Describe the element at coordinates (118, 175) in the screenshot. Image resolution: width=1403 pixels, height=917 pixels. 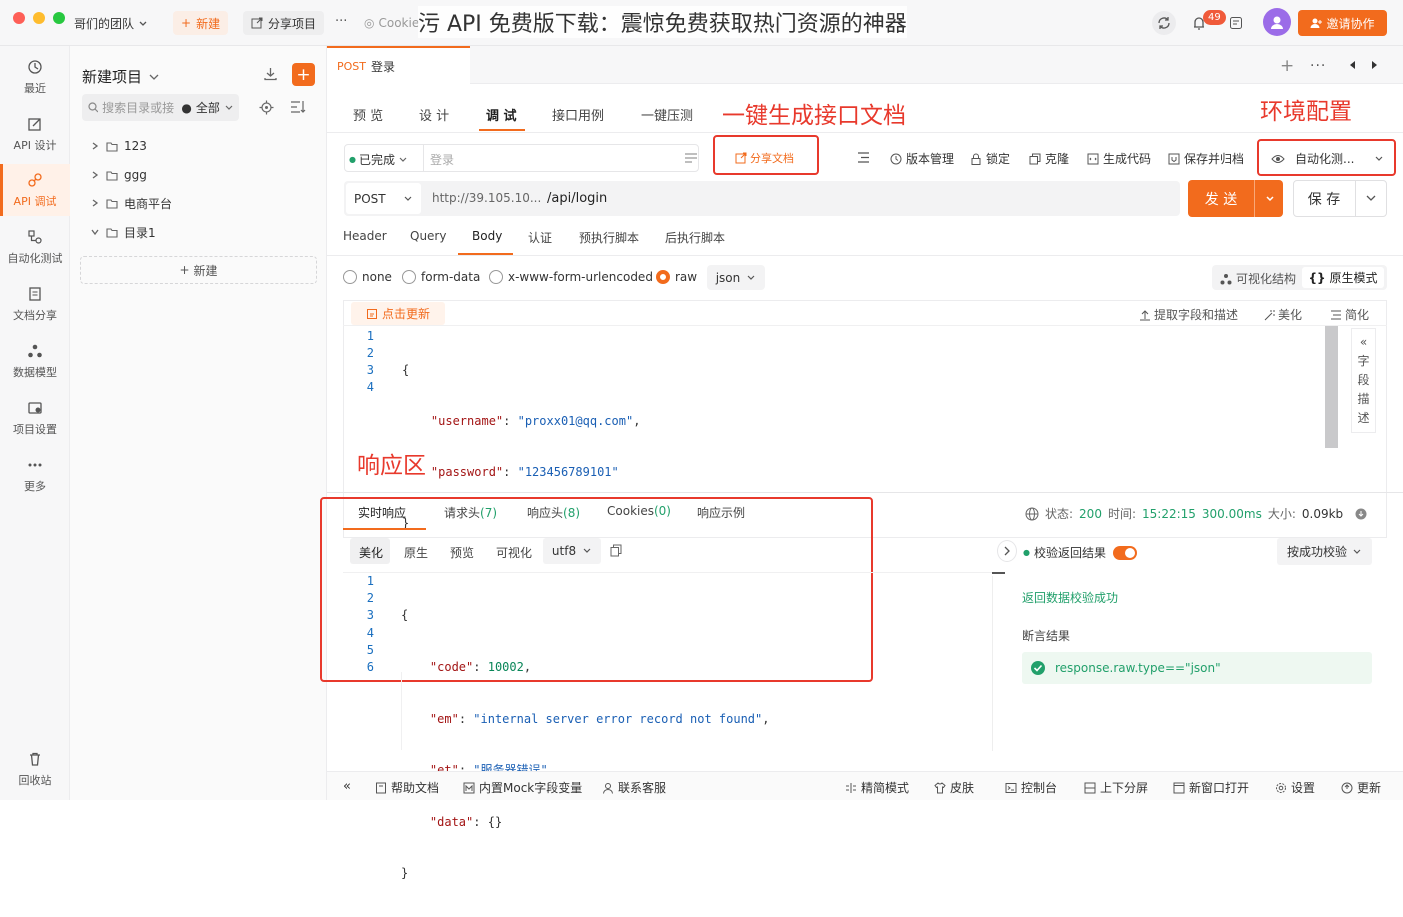
I see `tree-item-ggg: ggg` at that location.